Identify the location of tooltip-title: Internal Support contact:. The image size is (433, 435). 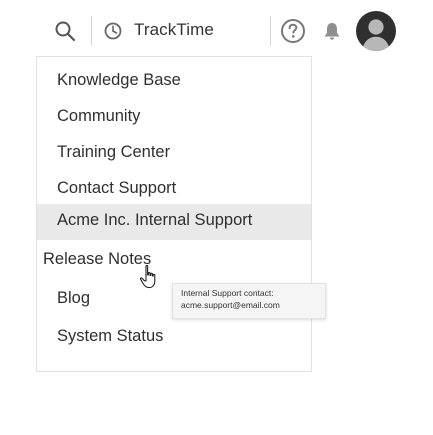
(227, 293).